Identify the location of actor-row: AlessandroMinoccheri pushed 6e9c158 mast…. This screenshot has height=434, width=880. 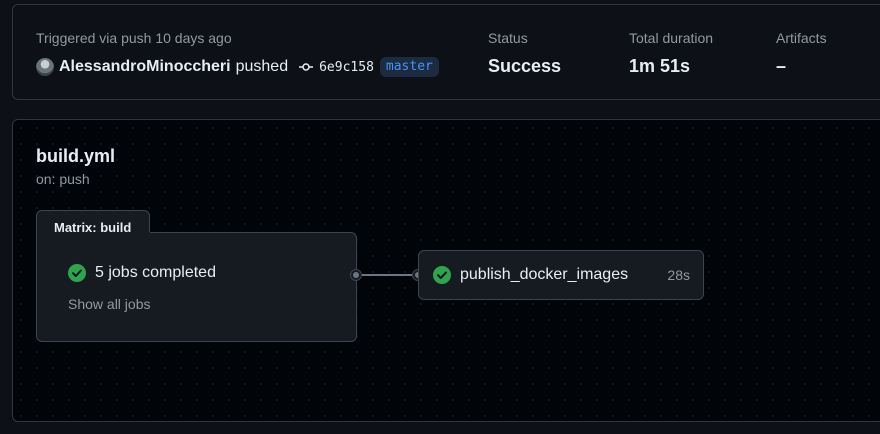
(237, 67).